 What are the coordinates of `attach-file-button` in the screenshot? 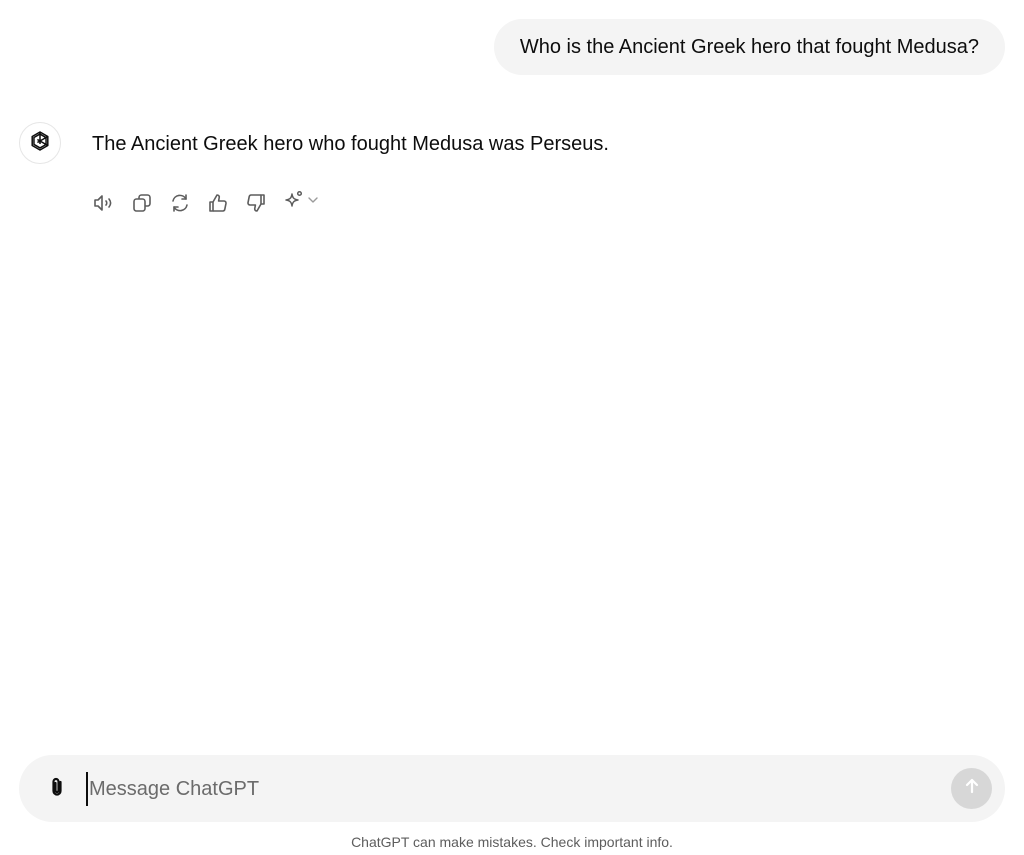 It's located at (57, 789).